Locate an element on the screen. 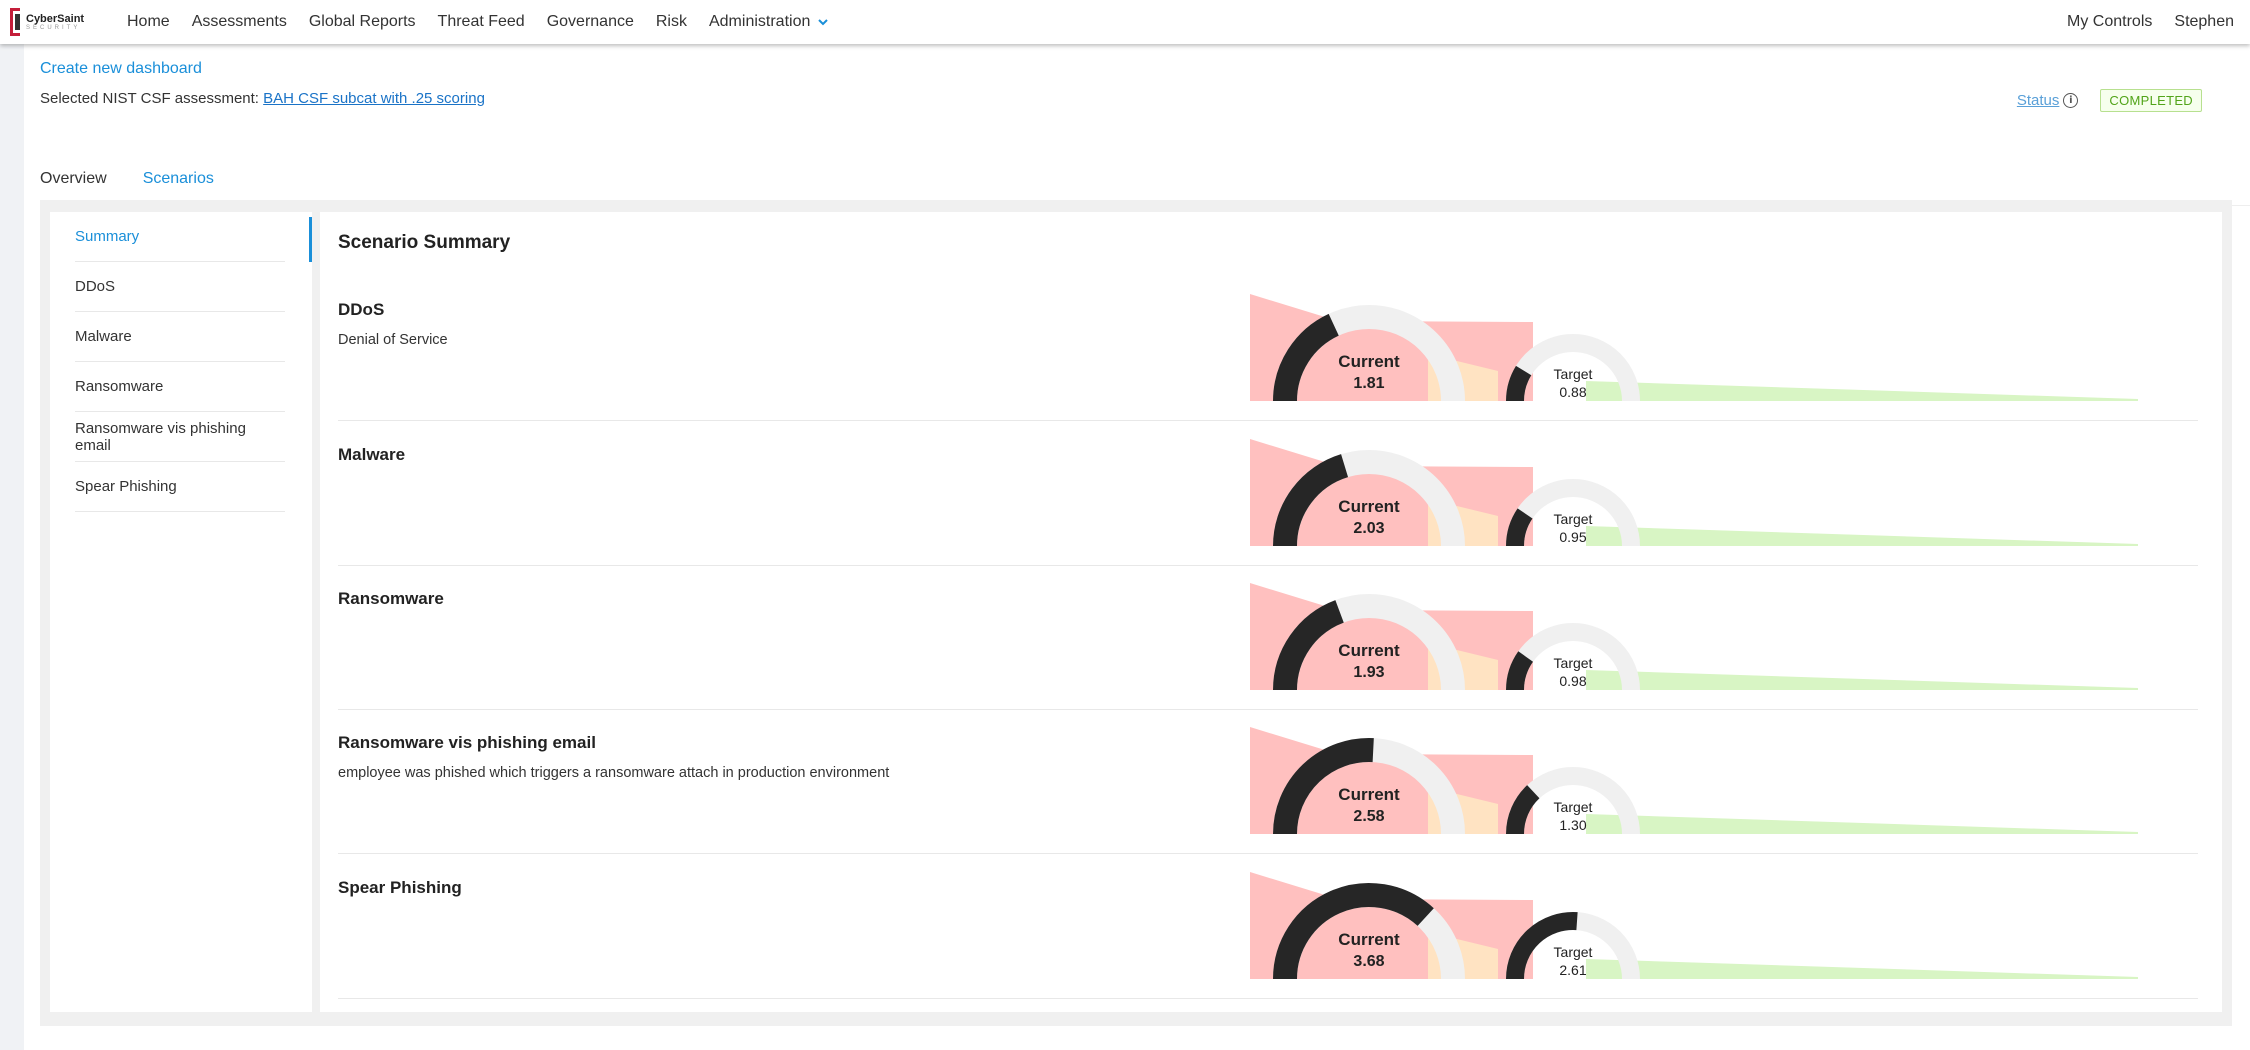 The height and width of the screenshot is (1050, 2250). target-value: 0.88 is located at coordinates (1572, 392).